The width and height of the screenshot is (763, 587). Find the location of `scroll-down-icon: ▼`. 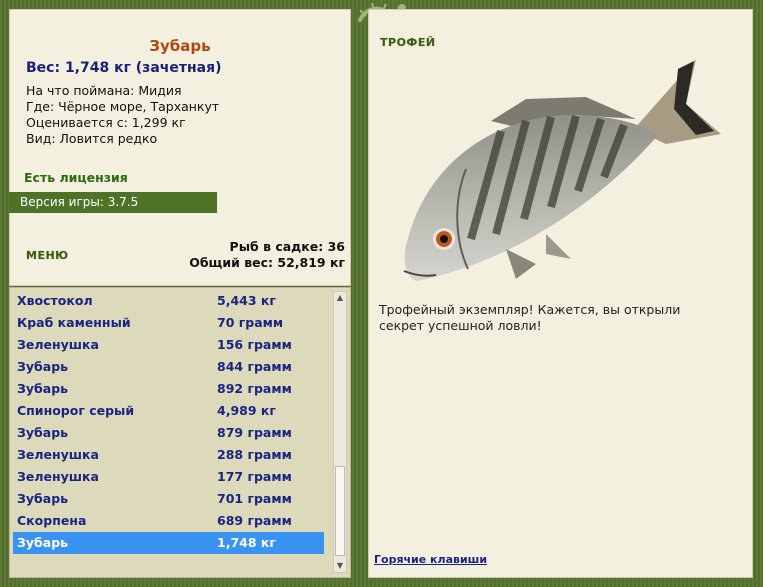

scroll-down-icon: ▼ is located at coordinates (340, 566).